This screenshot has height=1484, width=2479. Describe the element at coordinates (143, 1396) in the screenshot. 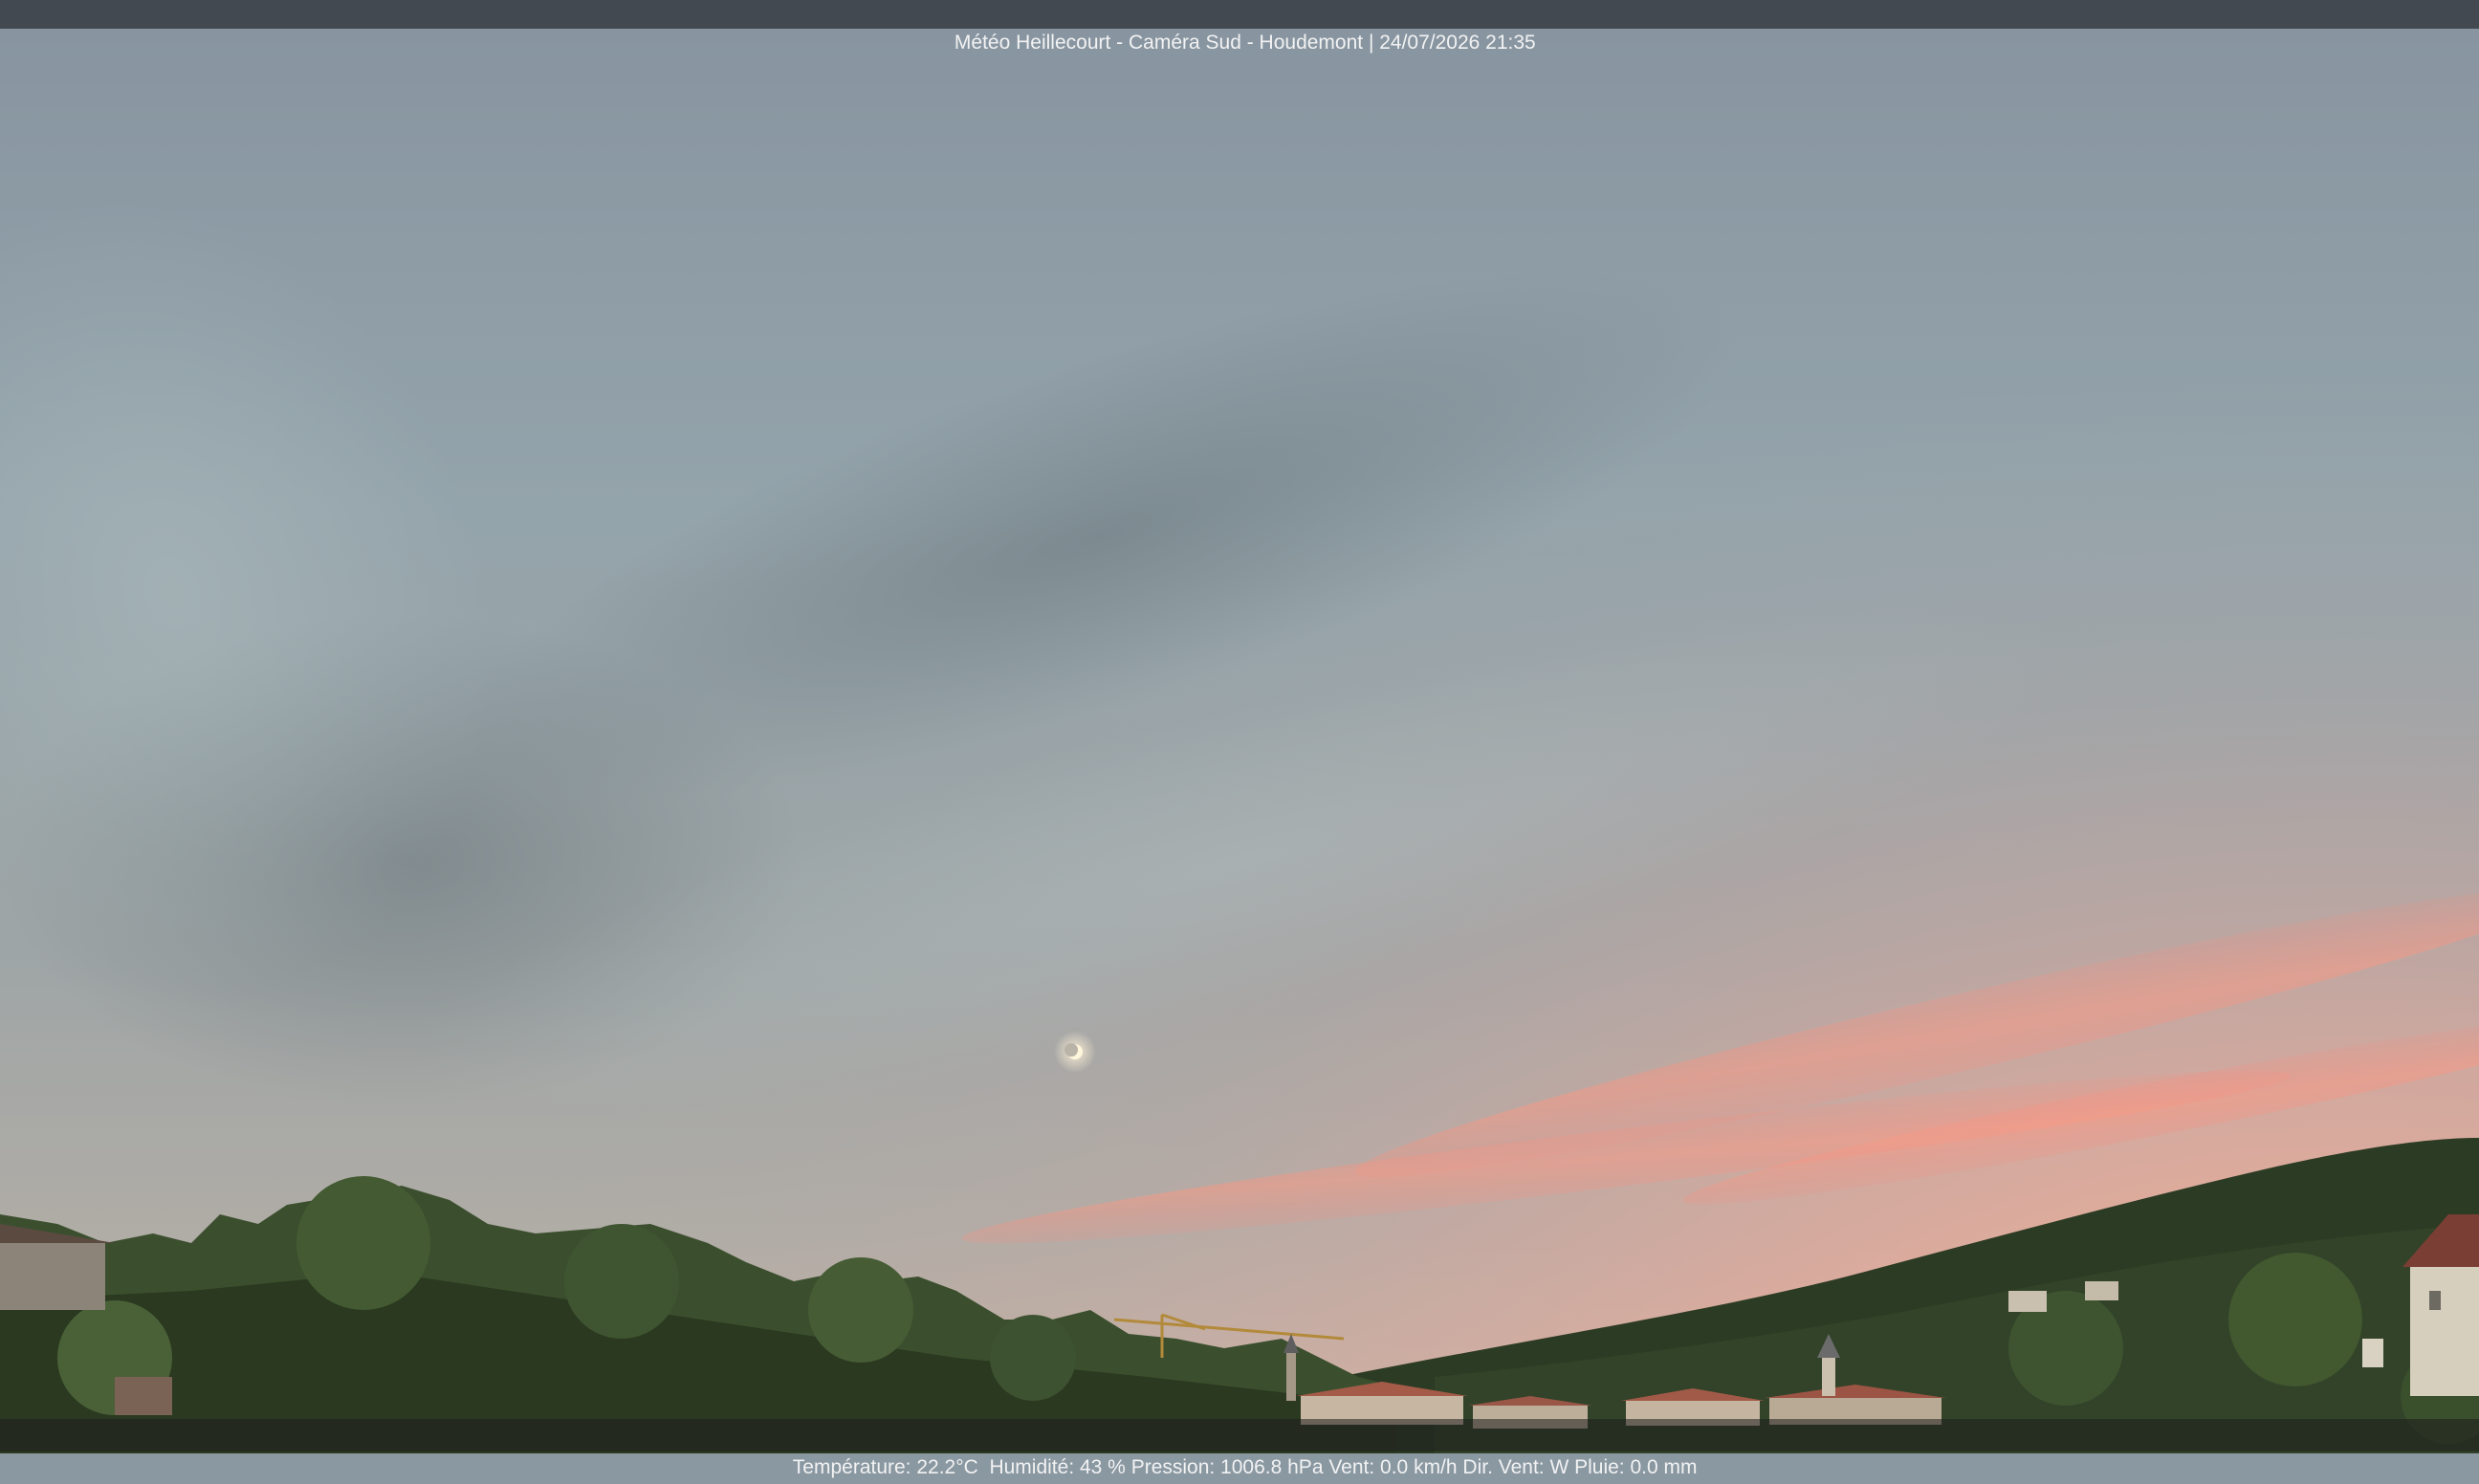

I see `house-bottom-left` at that location.